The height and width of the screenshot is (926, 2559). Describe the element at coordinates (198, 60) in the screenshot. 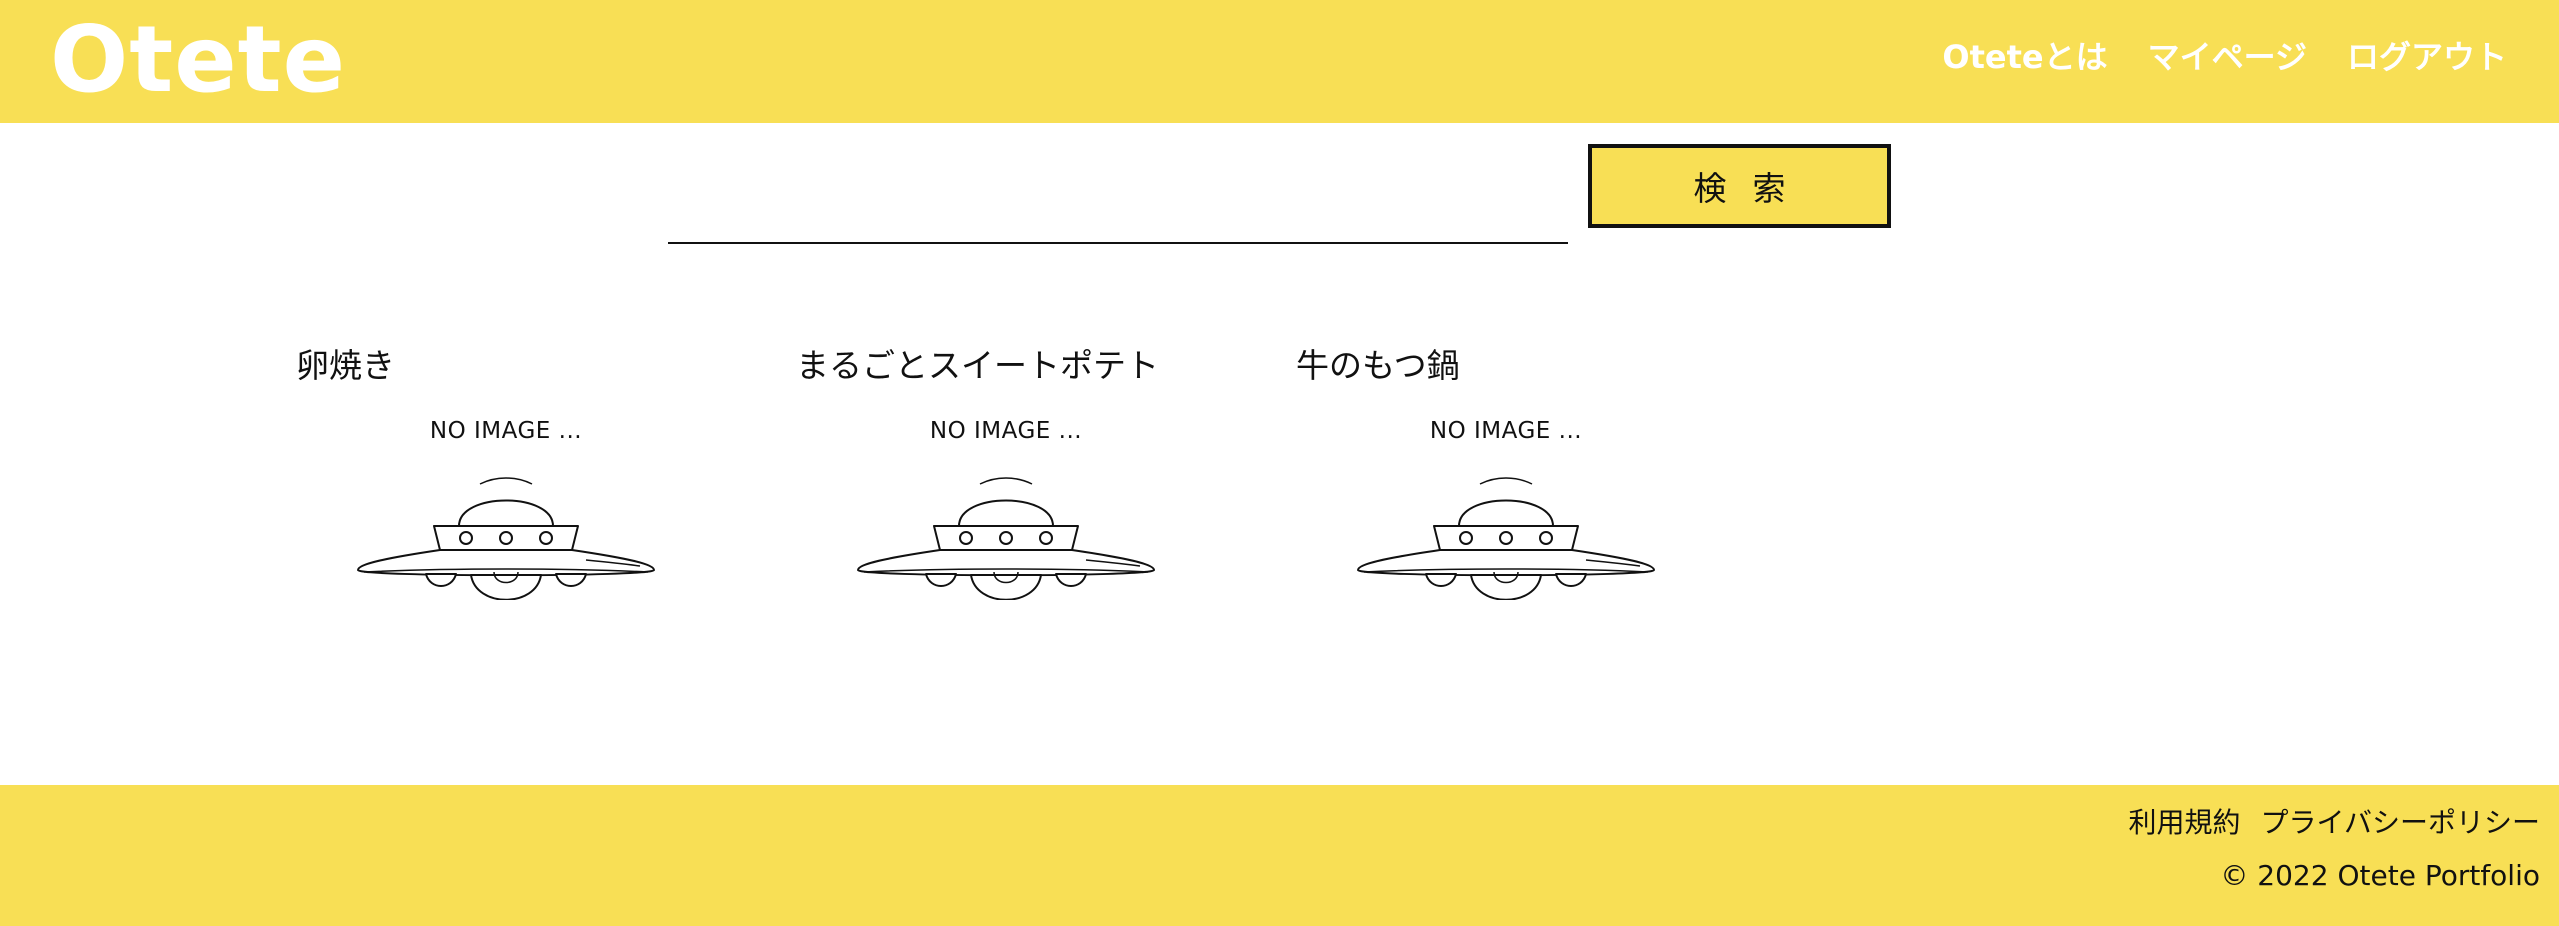

I see `site-logo: Otete` at that location.